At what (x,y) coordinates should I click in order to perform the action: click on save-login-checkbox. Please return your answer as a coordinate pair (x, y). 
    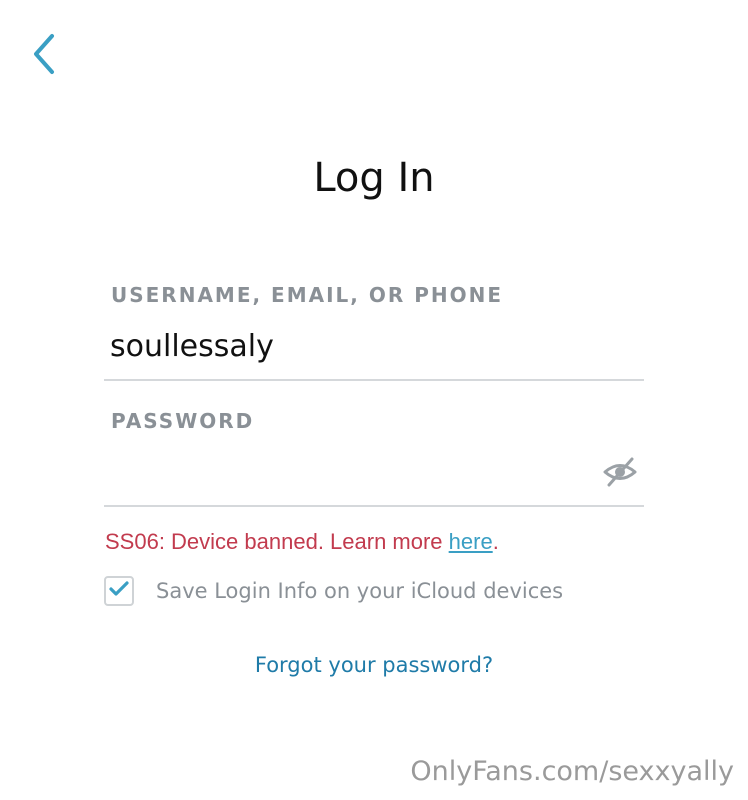
    Looking at the image, I should click on (119, 591).